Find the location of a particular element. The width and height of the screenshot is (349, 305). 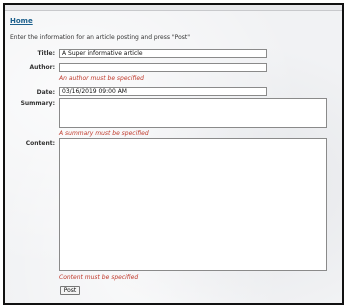

summary-label: Summary: is located at coordinates (37, 103).